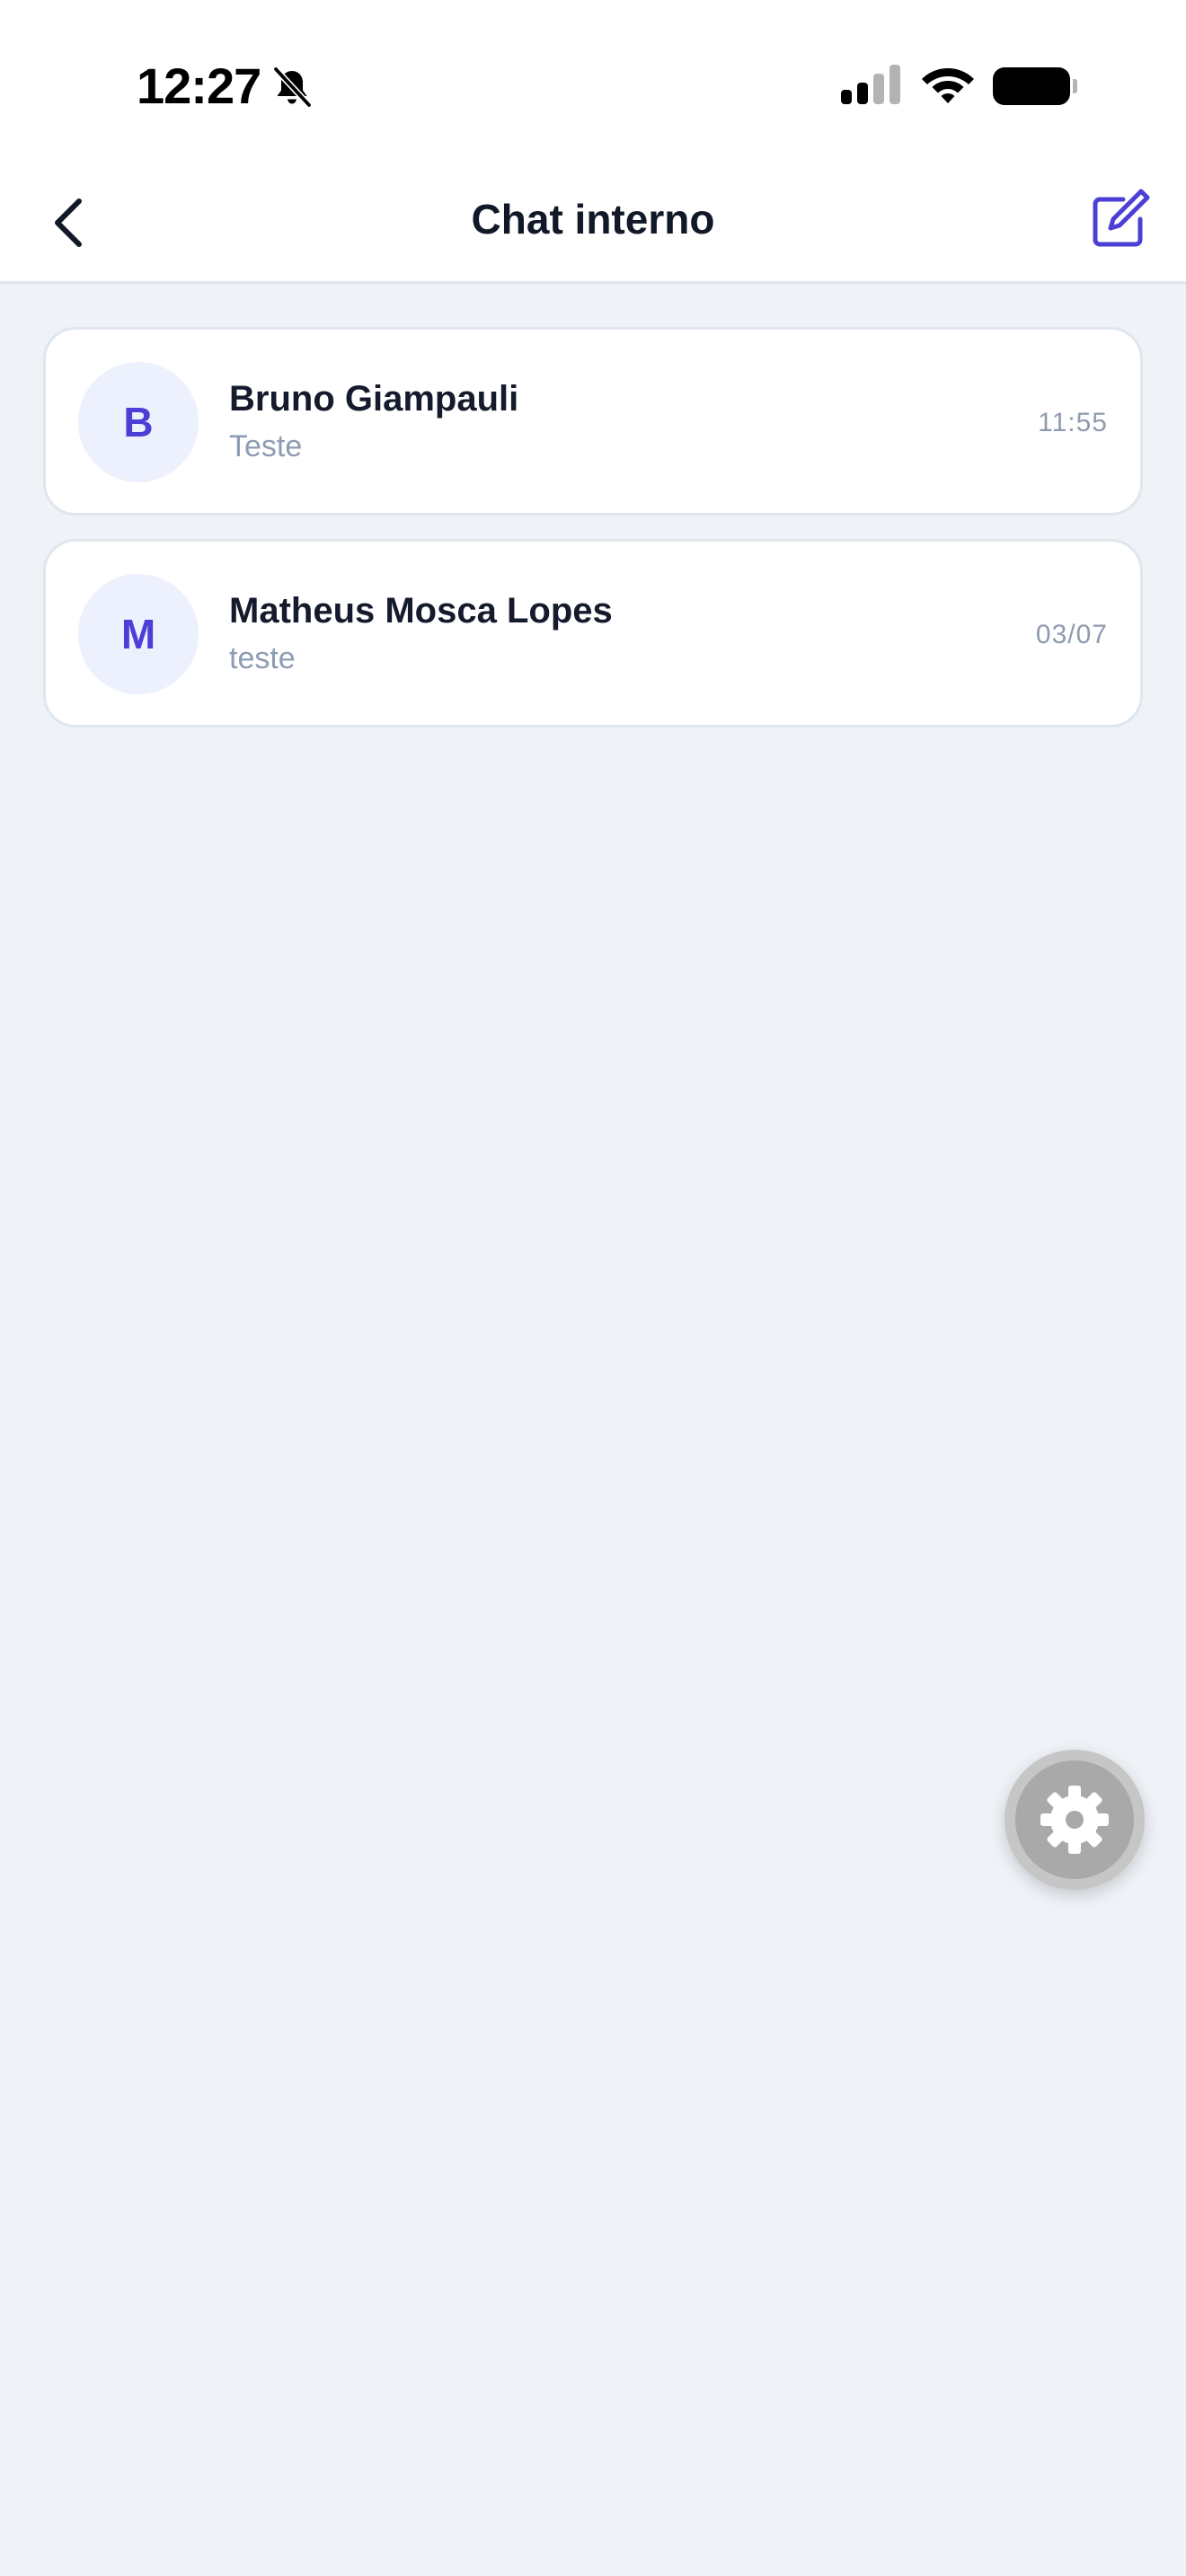 Image resolution: width=1186 pixels, height=2576 pixels. What do you see at coordinates (948, 85) in the screenshot?
I see `wifi-icon` at bounding box center [948, 85].